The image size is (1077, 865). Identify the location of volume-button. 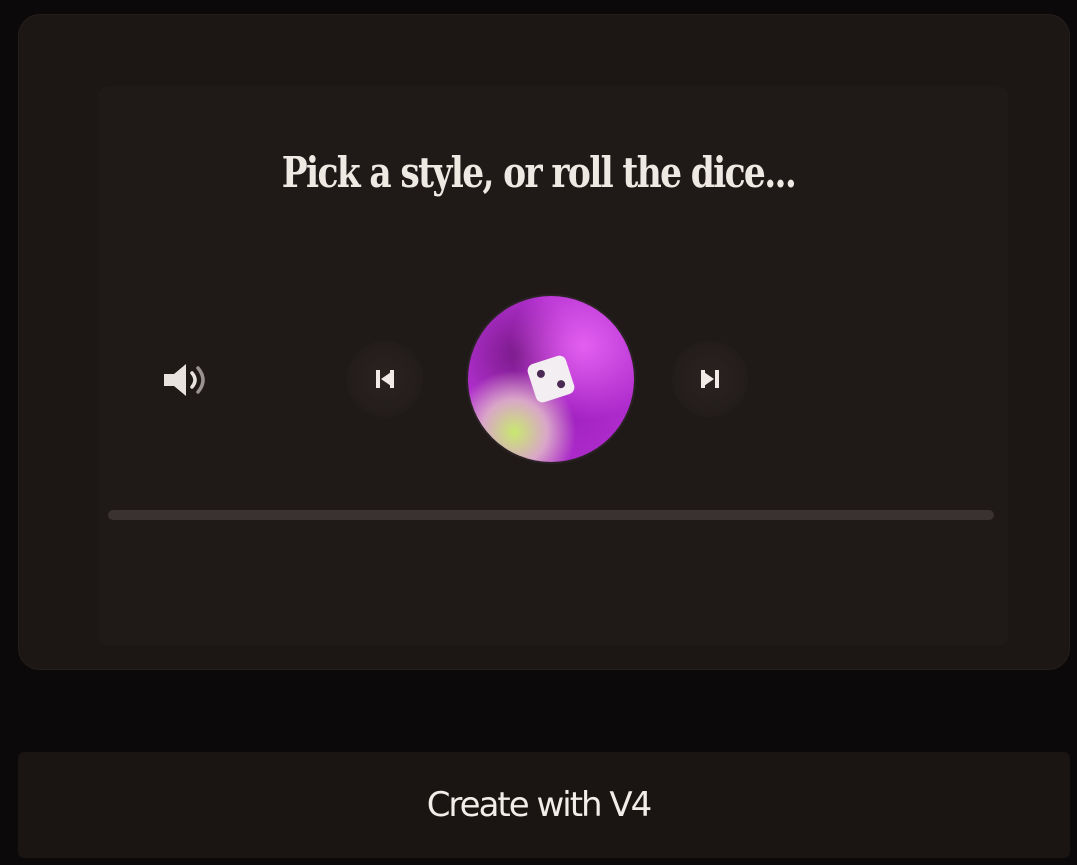
(186, 380).